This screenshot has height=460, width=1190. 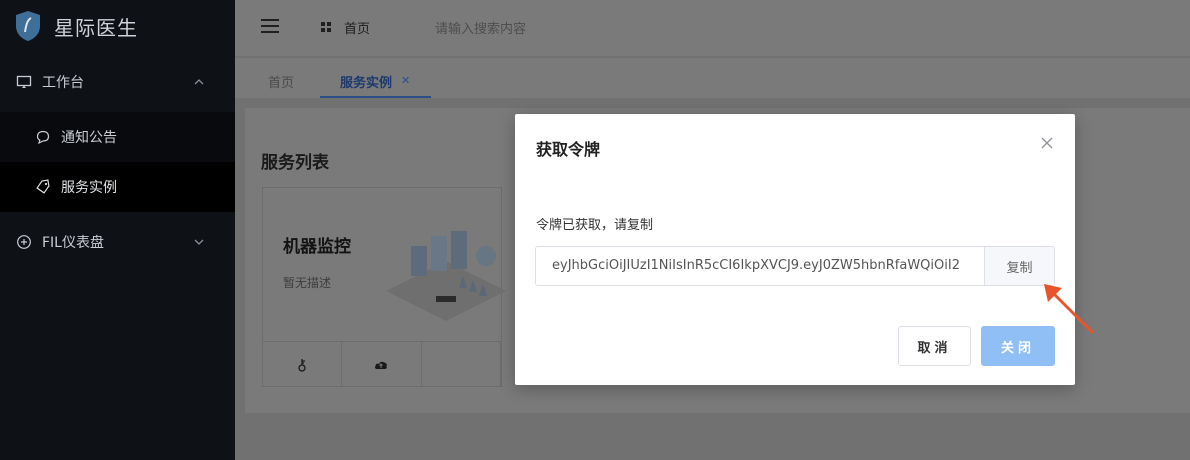 What do you see at coordinates (595, 225) in the screenshot?
I see `dialog-message: 令牌已获取，请复制` at bounding box center [595, 225].